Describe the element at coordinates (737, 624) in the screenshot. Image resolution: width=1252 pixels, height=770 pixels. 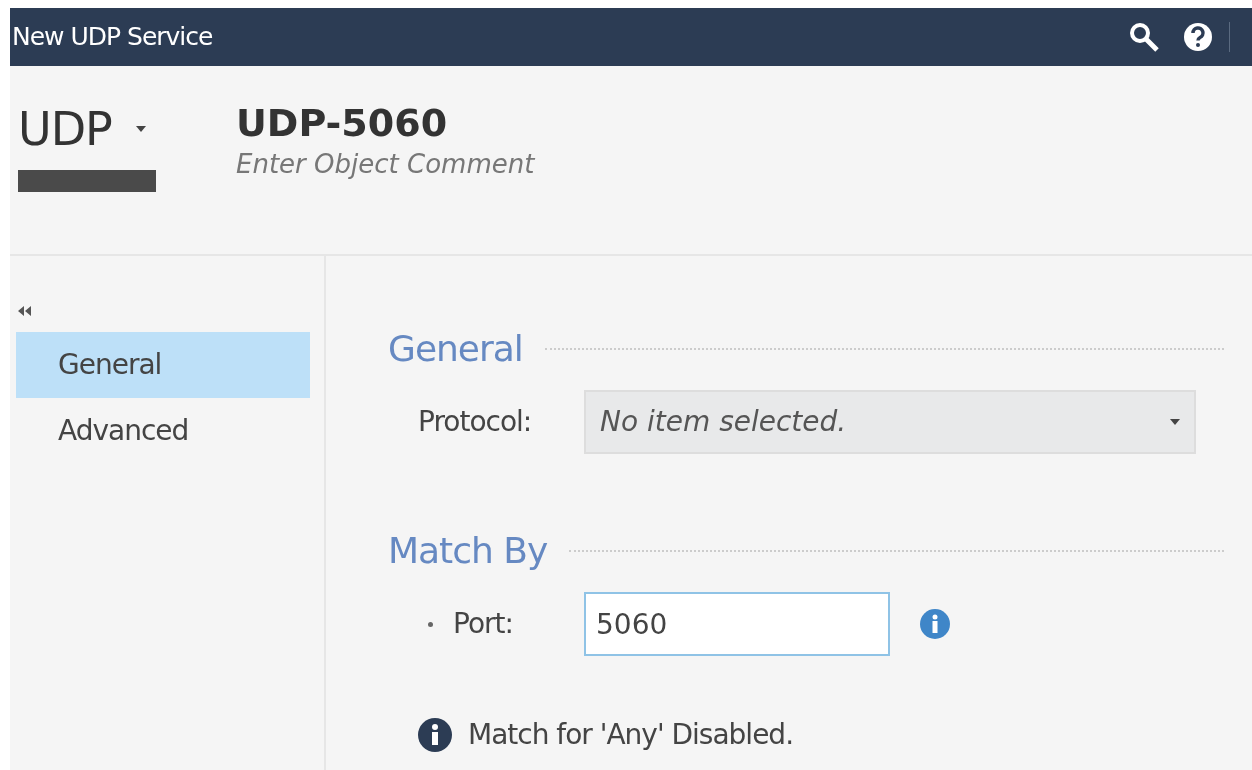
I see `port-field: 5060` at that location.